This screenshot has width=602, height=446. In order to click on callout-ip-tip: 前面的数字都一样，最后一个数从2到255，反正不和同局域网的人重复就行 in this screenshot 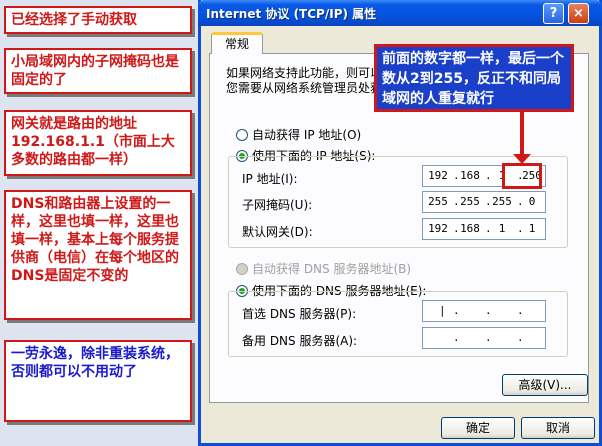, I will do `click(474, 78)`.